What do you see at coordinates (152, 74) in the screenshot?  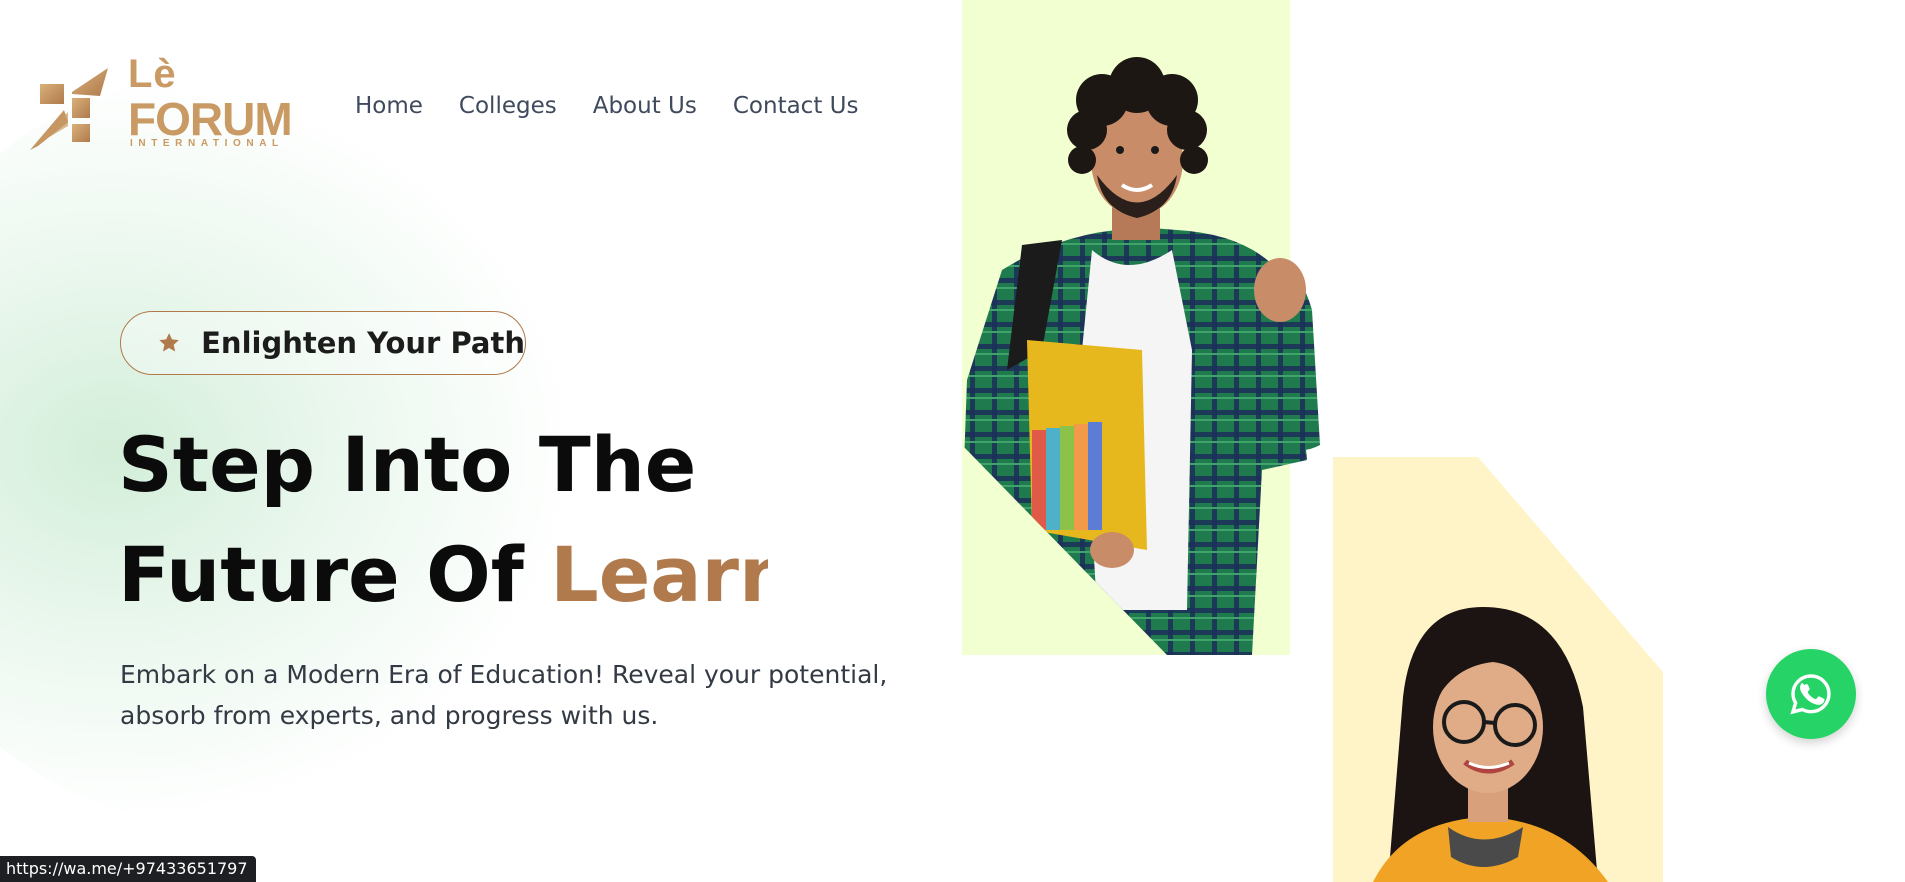 I see `logo-text-le: Lè` at bounding box center [152, 74].